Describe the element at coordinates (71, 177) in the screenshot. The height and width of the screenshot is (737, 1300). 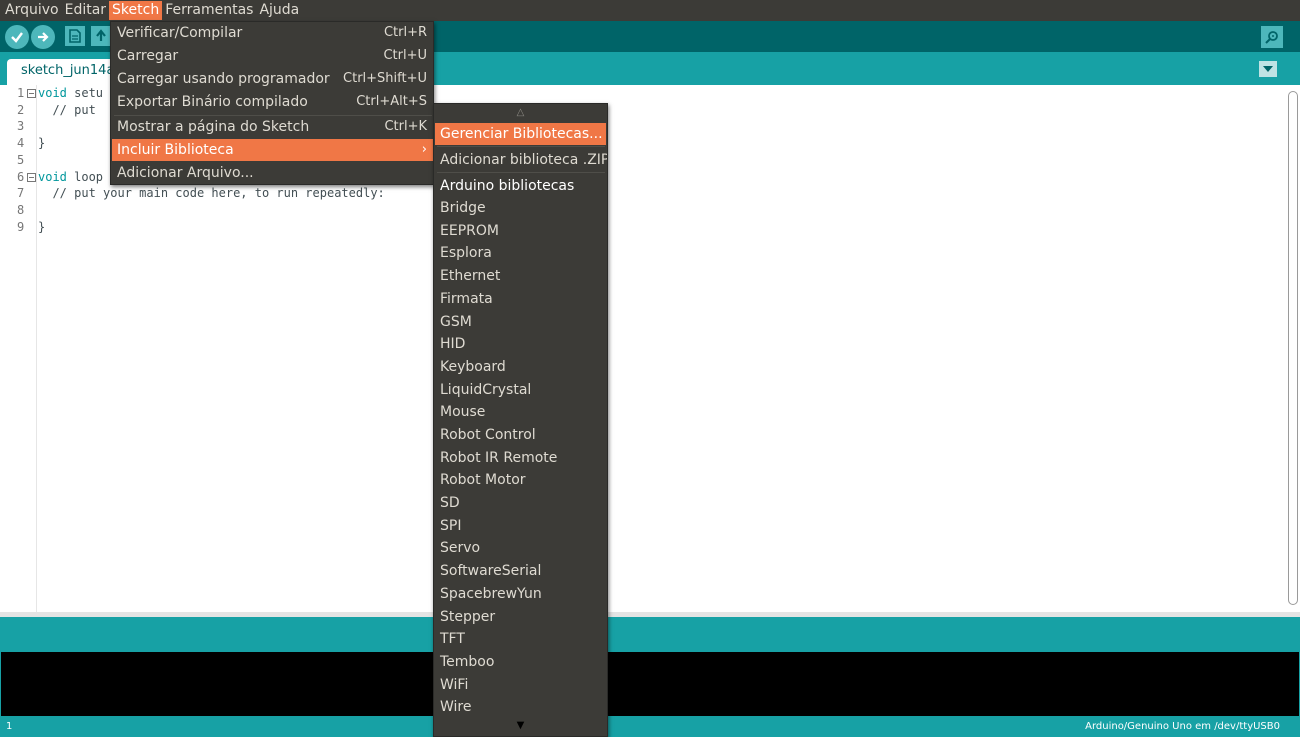
I see `code-line: void loop` at that location.